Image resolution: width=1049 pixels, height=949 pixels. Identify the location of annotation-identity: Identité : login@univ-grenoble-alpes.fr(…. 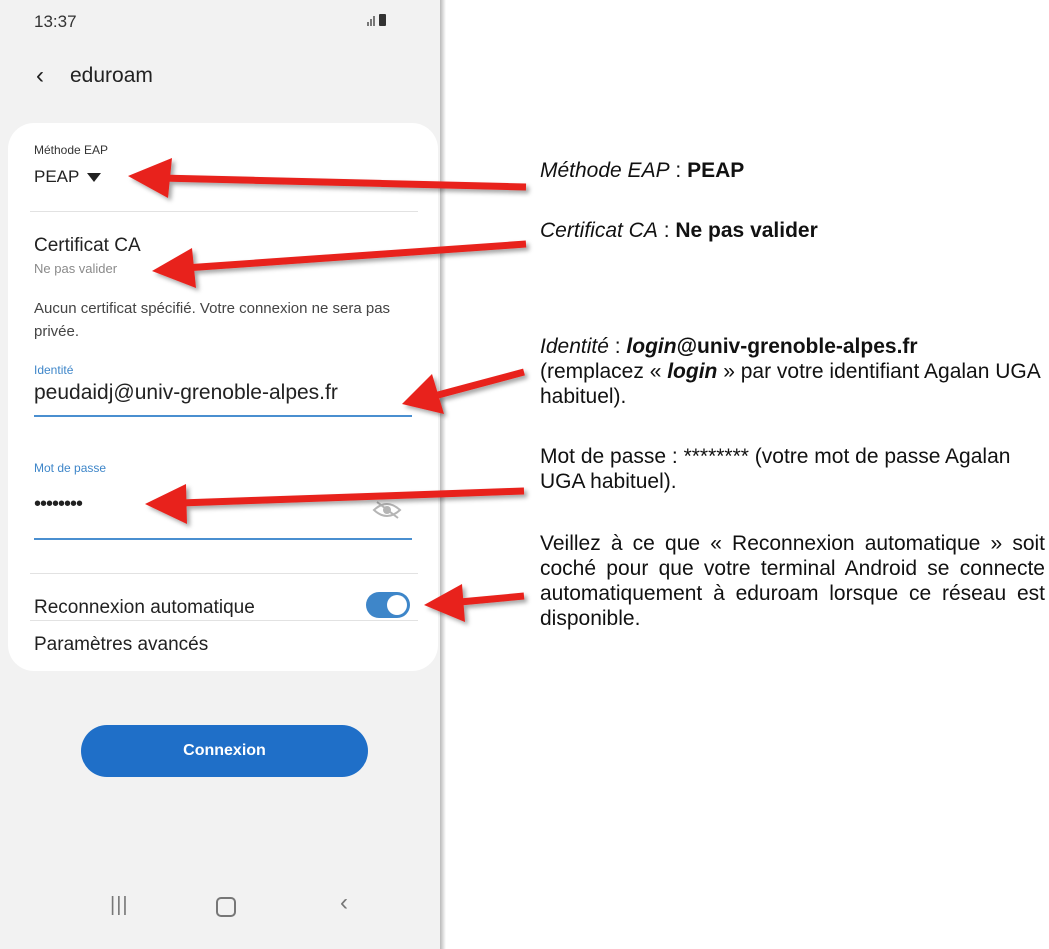
(790, 371).